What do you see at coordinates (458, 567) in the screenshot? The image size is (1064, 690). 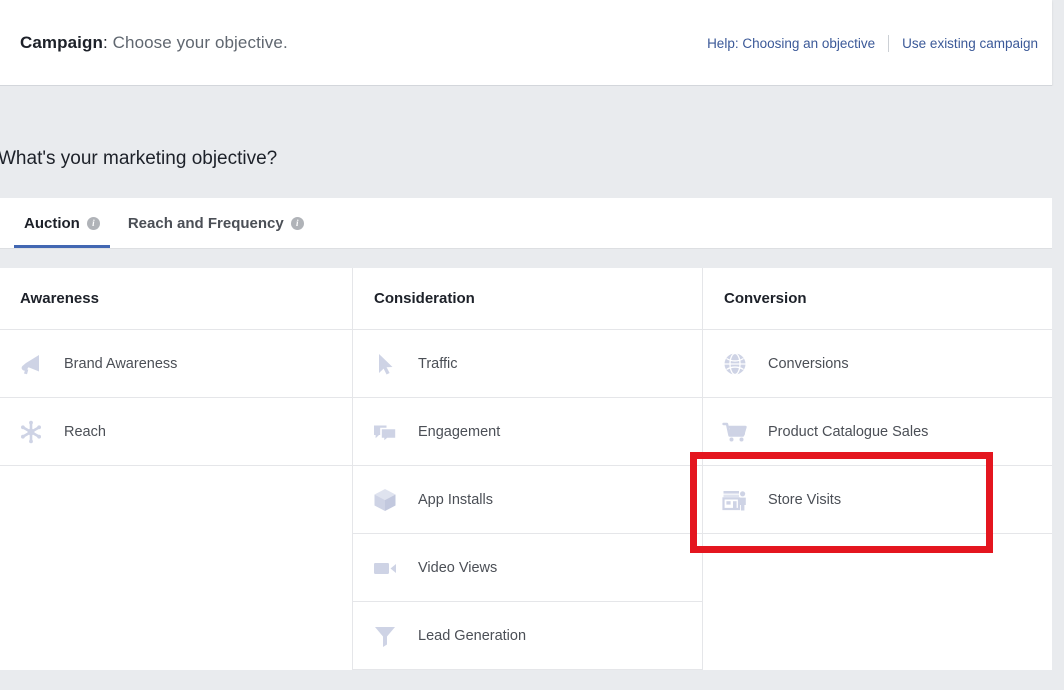 I see `objective-label: Video Views` at bounding box center [458, 567].